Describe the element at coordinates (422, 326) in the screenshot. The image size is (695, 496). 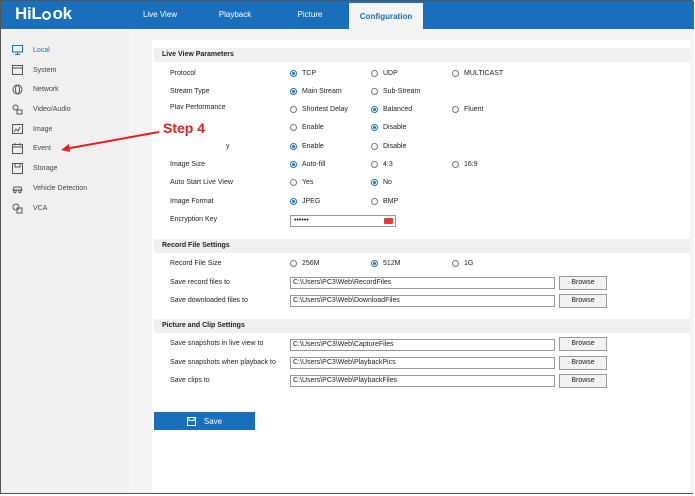
I see `section-picture-clip-settings: Picture and Clip Settings` at that location.